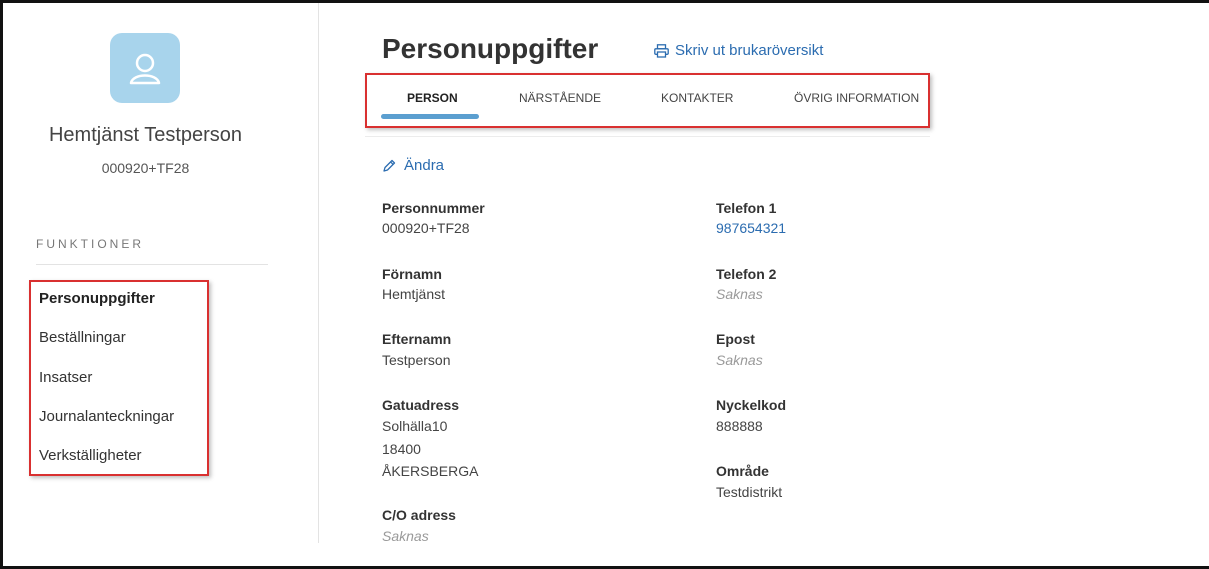  Describe the element at coordinates (749, 492) in the screenshot. I see `omrade-value: Testdistrikt` at that location.